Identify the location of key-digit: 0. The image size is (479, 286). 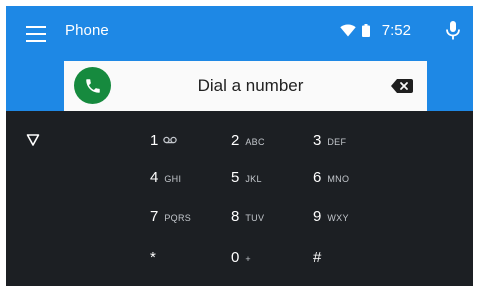
(235, 257).